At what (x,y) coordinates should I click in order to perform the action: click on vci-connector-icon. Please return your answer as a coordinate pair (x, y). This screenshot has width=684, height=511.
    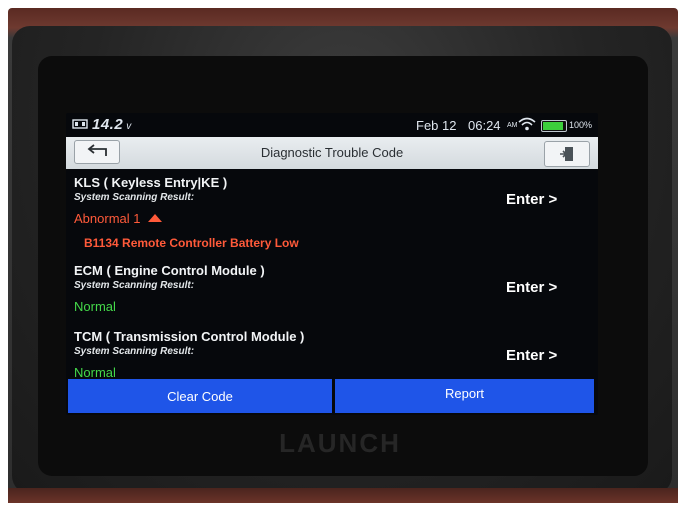
    Looking at the image, I should click on (80, 124).